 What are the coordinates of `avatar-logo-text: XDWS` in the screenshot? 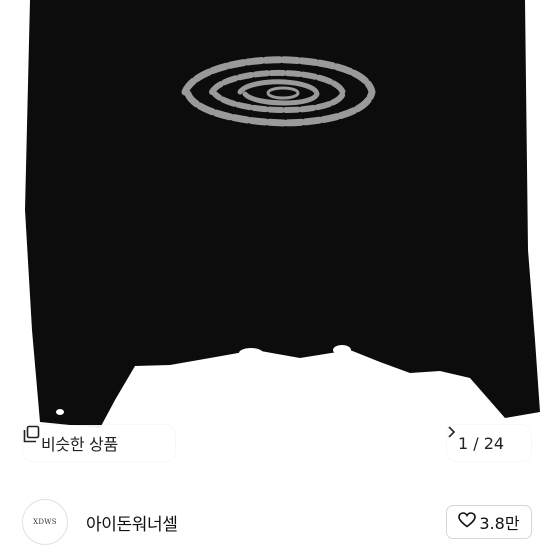 It's located at (45, 522).